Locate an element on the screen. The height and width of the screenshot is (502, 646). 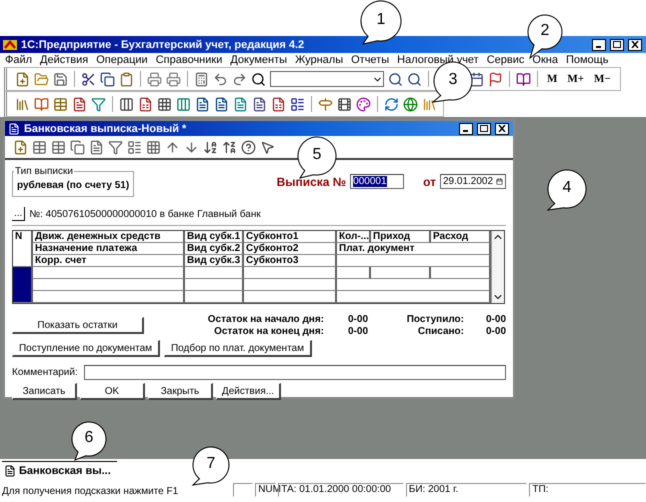
group-label: Тип выписки is located at coordinates (44, 171).